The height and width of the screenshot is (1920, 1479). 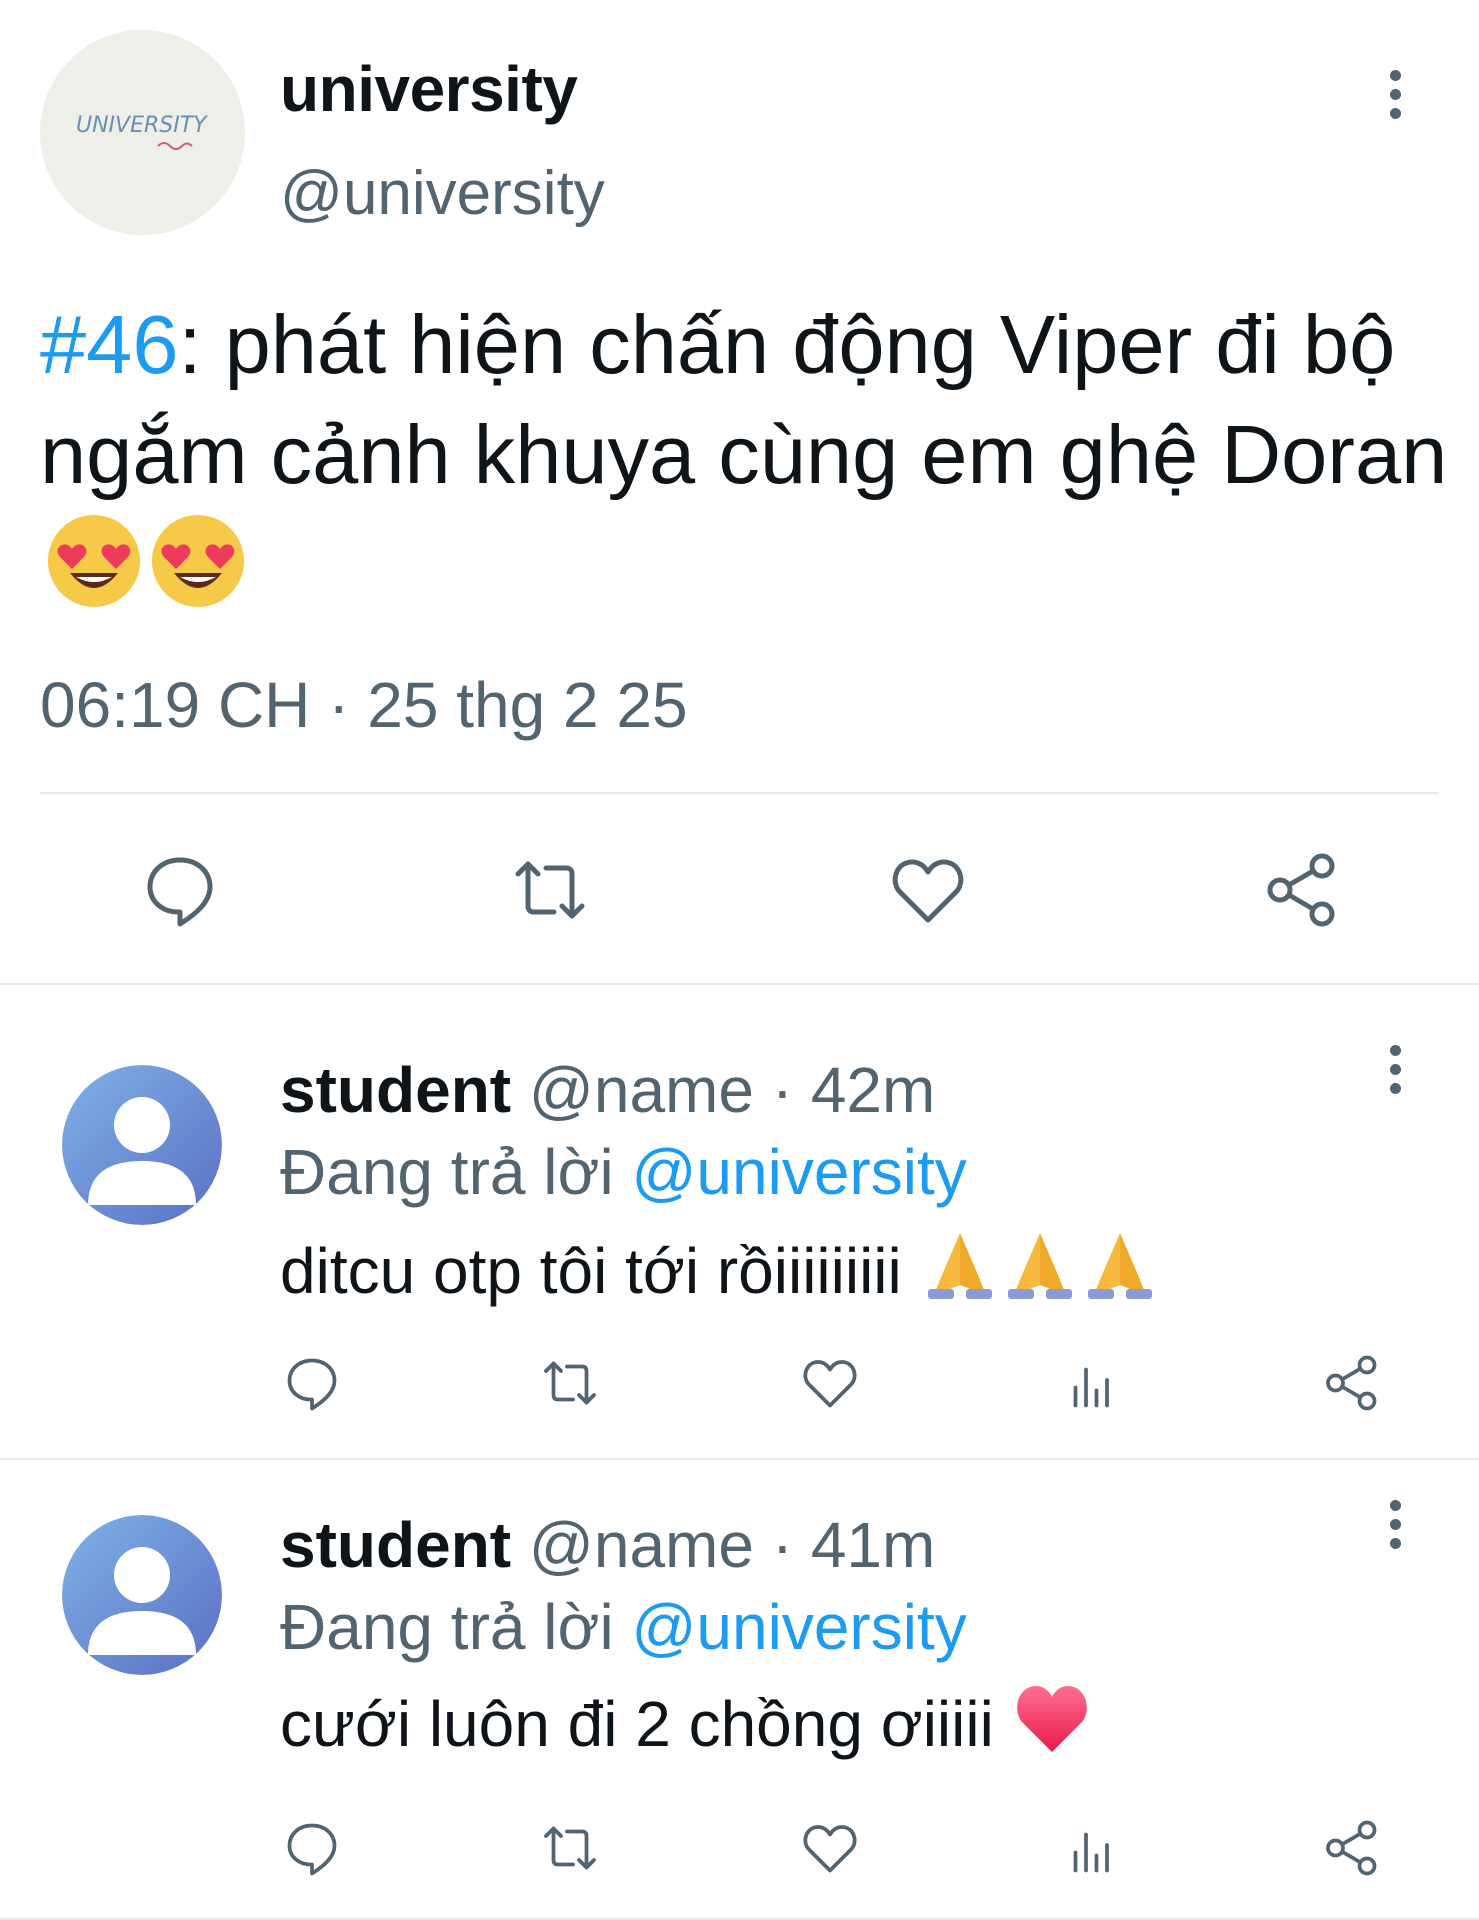 What do you see at coordinates (739, 890) in the screenshot?
I see `tweet-action-bar` at bounding box center [739, 890].